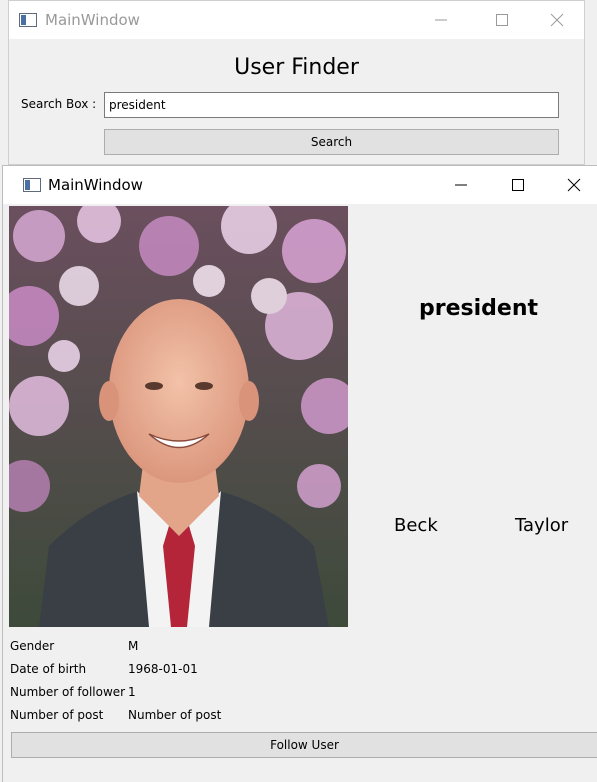 This screenshot has height=782, width=597. I want to click on first-name-label: Beck, so click(416, 525).